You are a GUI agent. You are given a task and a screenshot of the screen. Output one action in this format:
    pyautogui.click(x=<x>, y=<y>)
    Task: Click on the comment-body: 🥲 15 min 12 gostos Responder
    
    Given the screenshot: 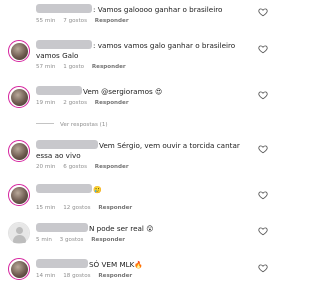 What is the action you would take?
    pyautogui.click(x=144, y=198)
    